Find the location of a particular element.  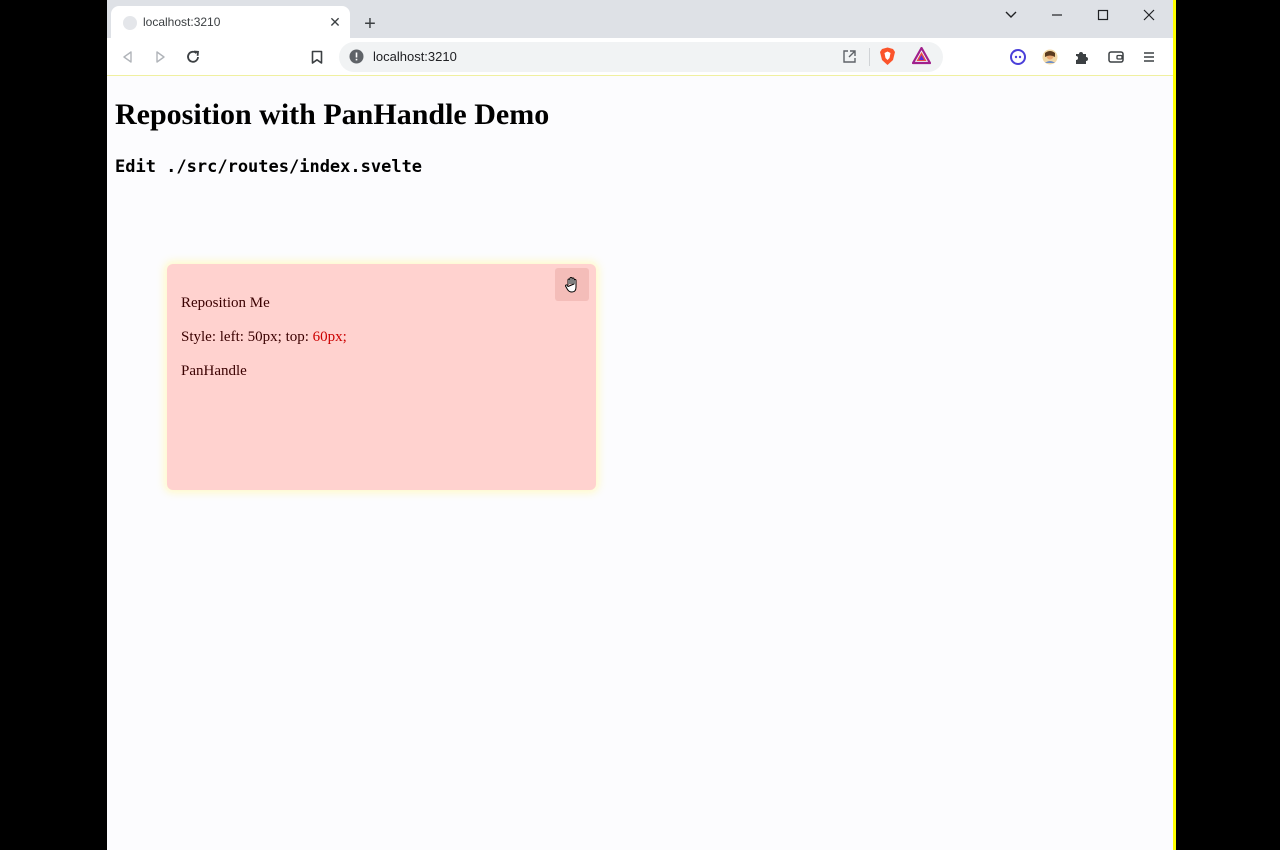

pan-hand-icon is located at coordinates (571, 284).